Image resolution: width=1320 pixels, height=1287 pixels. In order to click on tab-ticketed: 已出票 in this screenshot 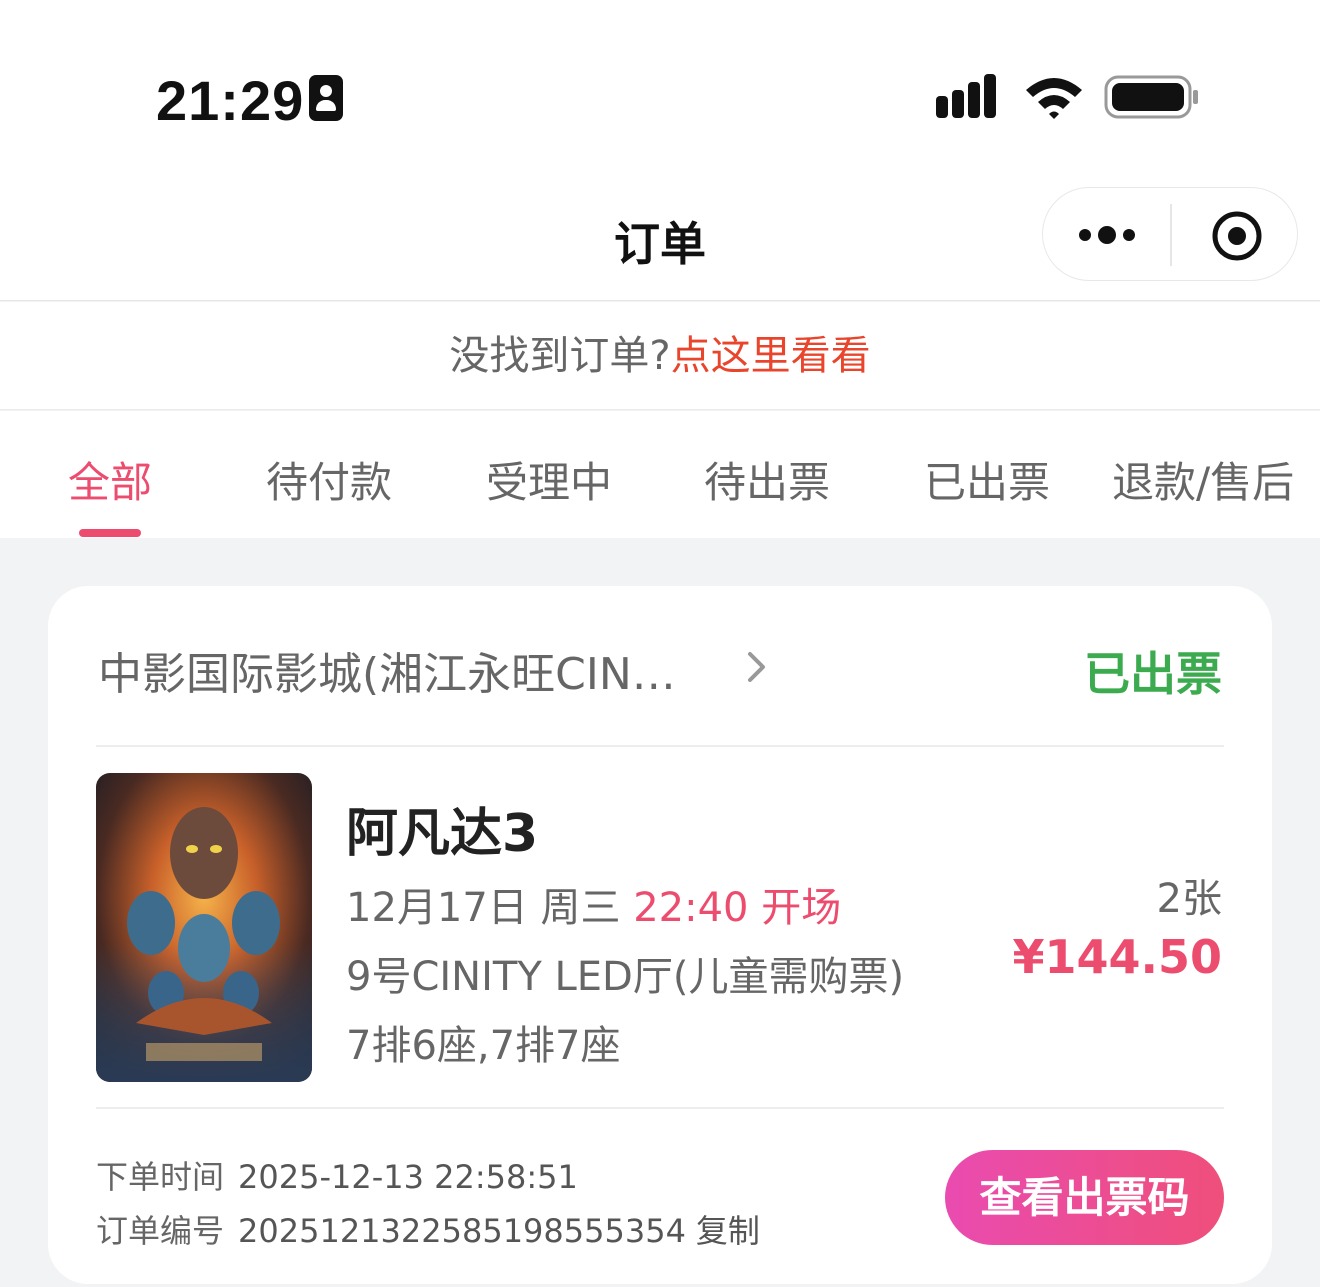, I will do `click(987, 479)`.